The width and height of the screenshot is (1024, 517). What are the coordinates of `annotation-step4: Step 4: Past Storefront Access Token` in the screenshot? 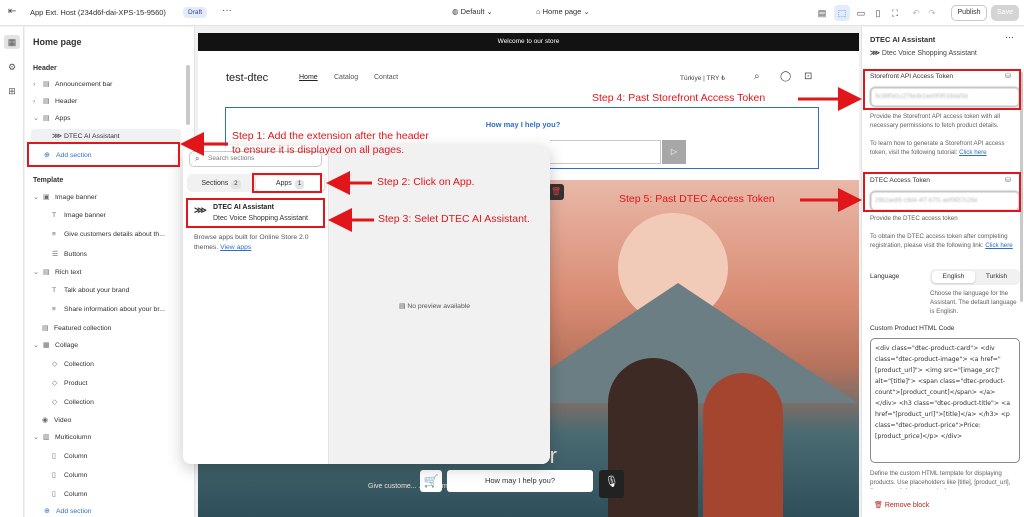 It's located at (679, 98).